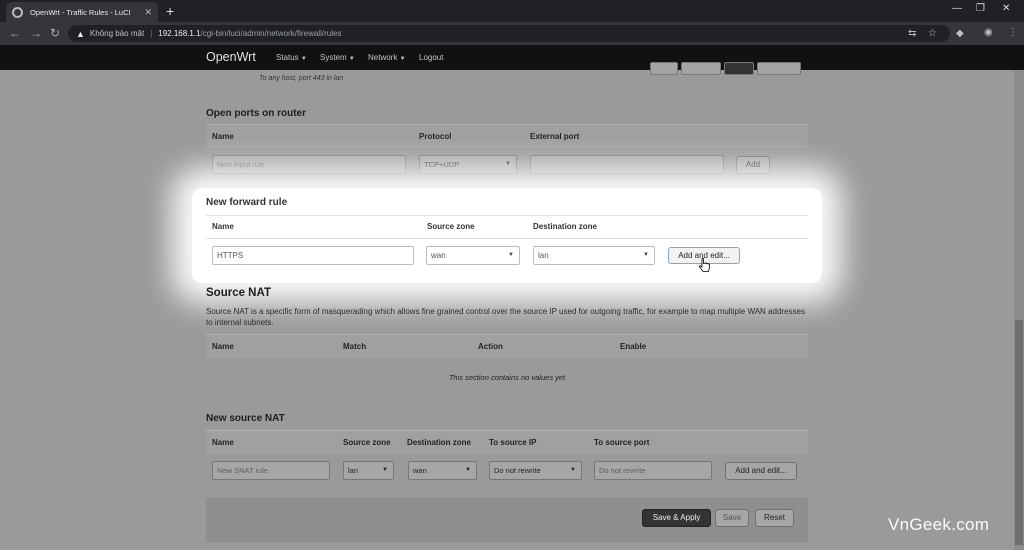 The image size is (1024, 550). Describe the element at coordinates (80, 33) in the screenshot. I see `warning-icon: ▲` at that location.